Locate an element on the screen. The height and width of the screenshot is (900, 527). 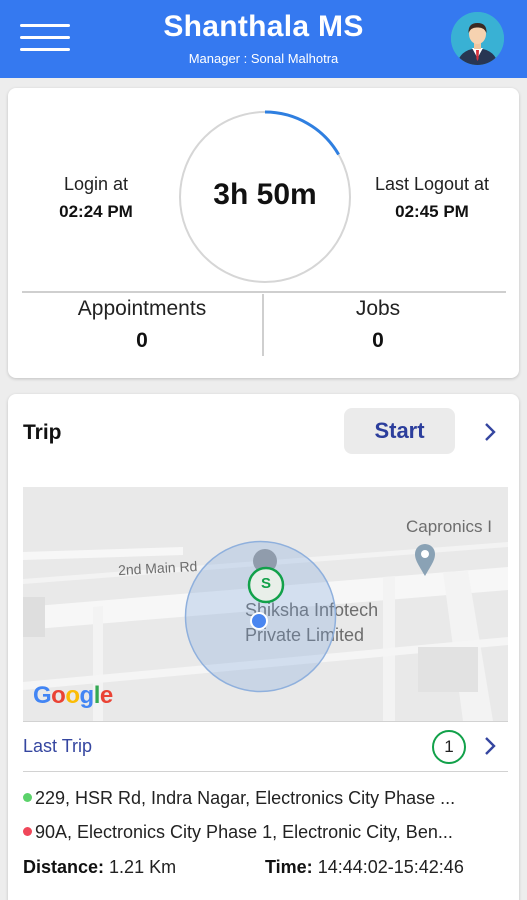
place-label: Capronics I is located at coordinates (449, 526).